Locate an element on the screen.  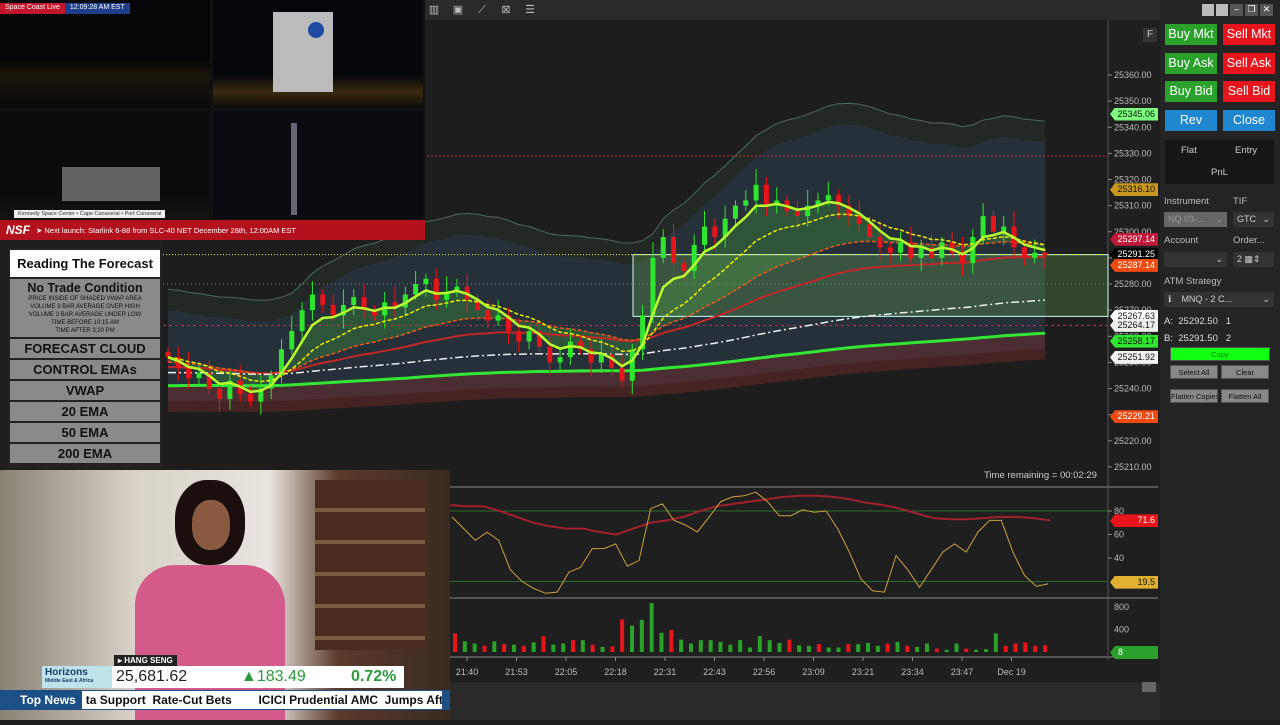
sell-bid-button: Sell Bid is located at coordinates (1249, 91).